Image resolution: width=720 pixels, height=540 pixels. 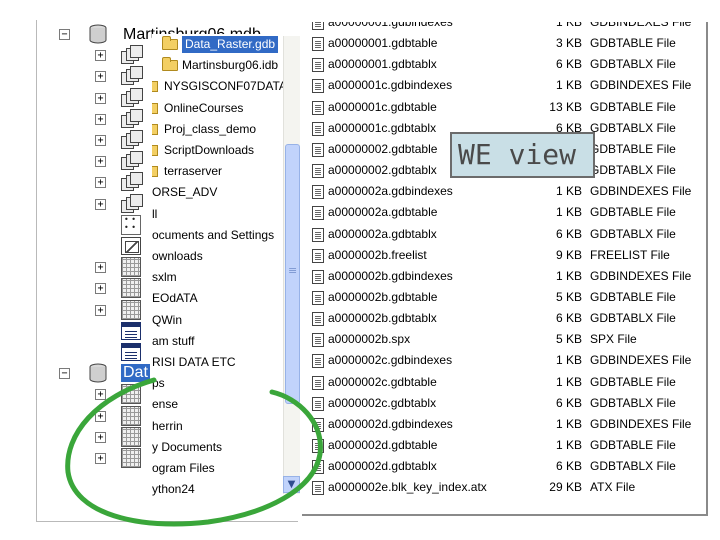 What do you see at coordinates (131, 246) in the screenshot?
I see `raster-catalog-icon` at bounding box center [131, 246].